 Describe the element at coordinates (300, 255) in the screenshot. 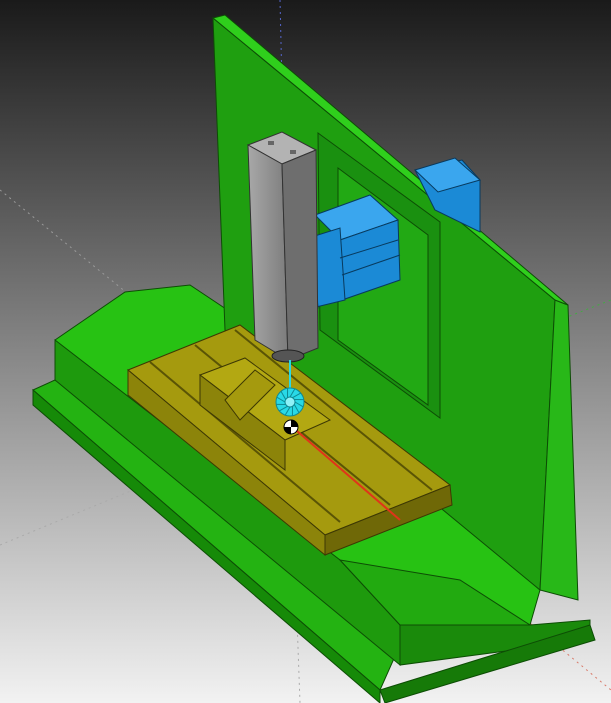

I see `spindle-side` at that location.